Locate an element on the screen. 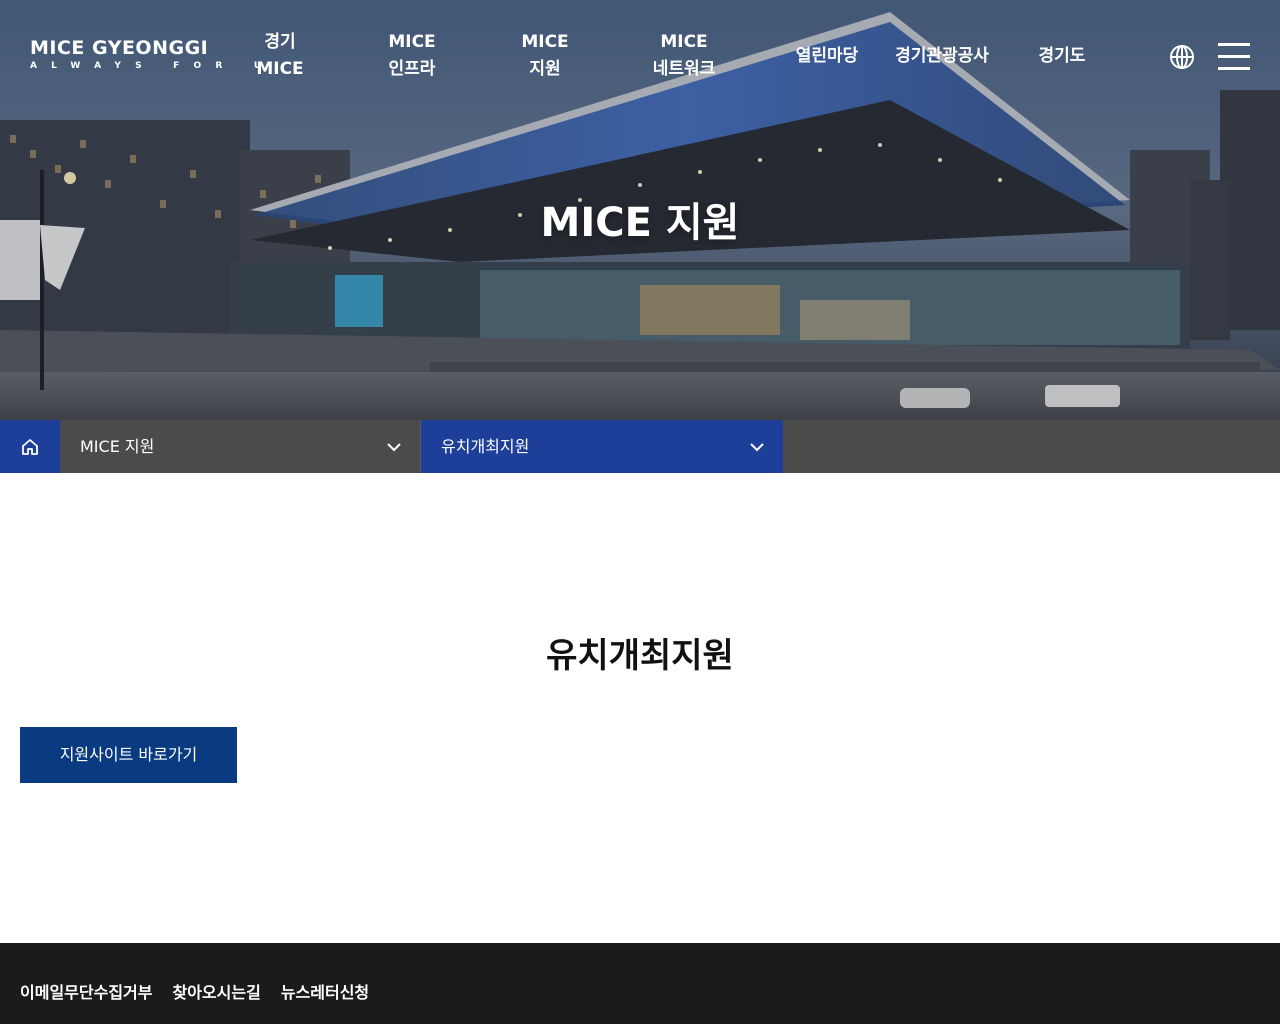 This screenshot has width=1280, height=1024. location-depth1-label: MICE 지원 is located at coordinates (117, 446).